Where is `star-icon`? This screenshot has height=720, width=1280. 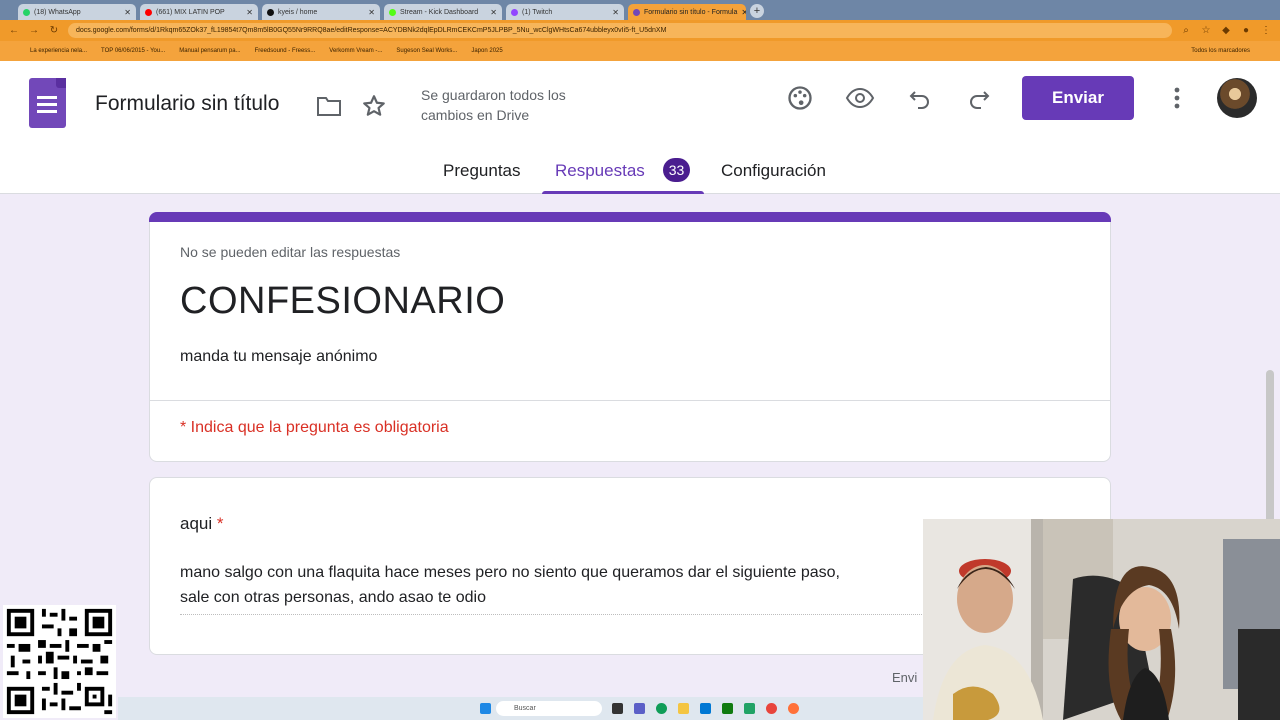 star-icon is located at coordinates (374, 106).